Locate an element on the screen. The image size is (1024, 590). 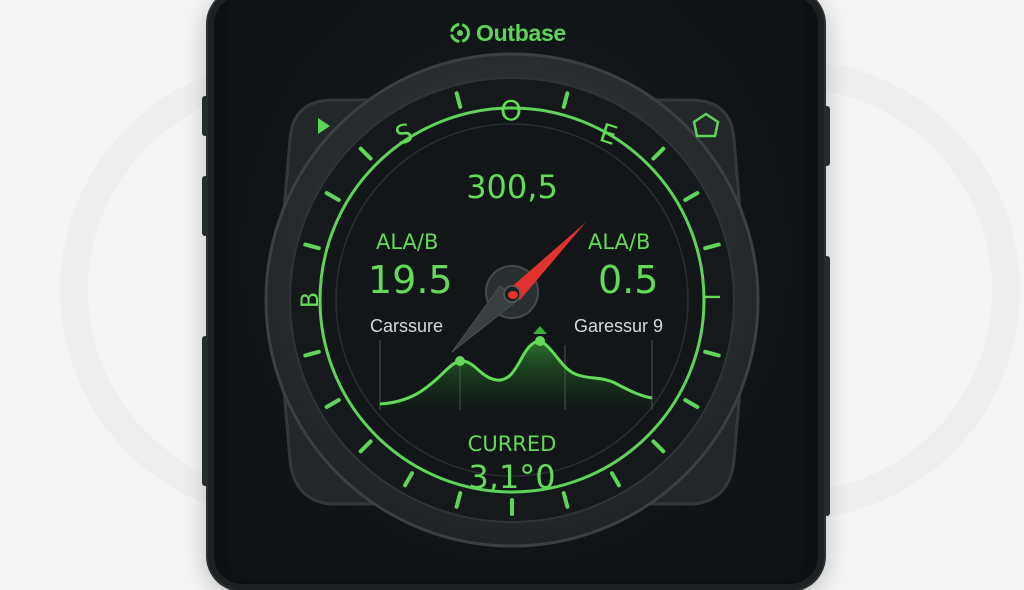
compass-letter-o: O is located at coordinates (511, 110).